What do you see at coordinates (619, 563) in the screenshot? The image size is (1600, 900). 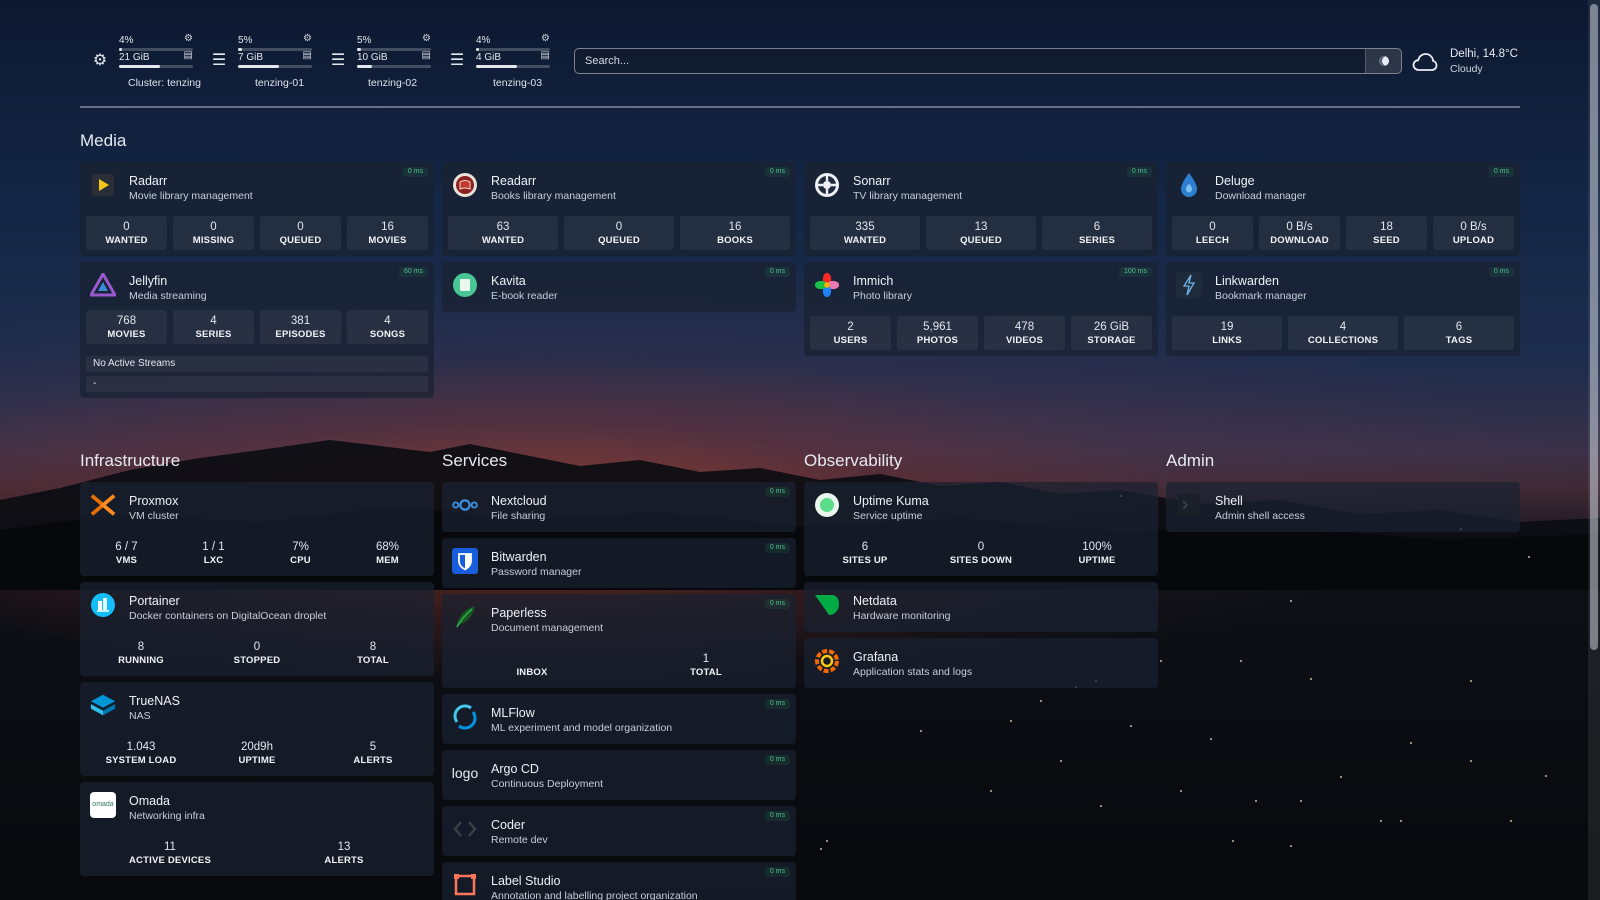 I see `service-card-bitwarden: Bitwarden Password manager 0 ms` at bounding box center [619, 563].